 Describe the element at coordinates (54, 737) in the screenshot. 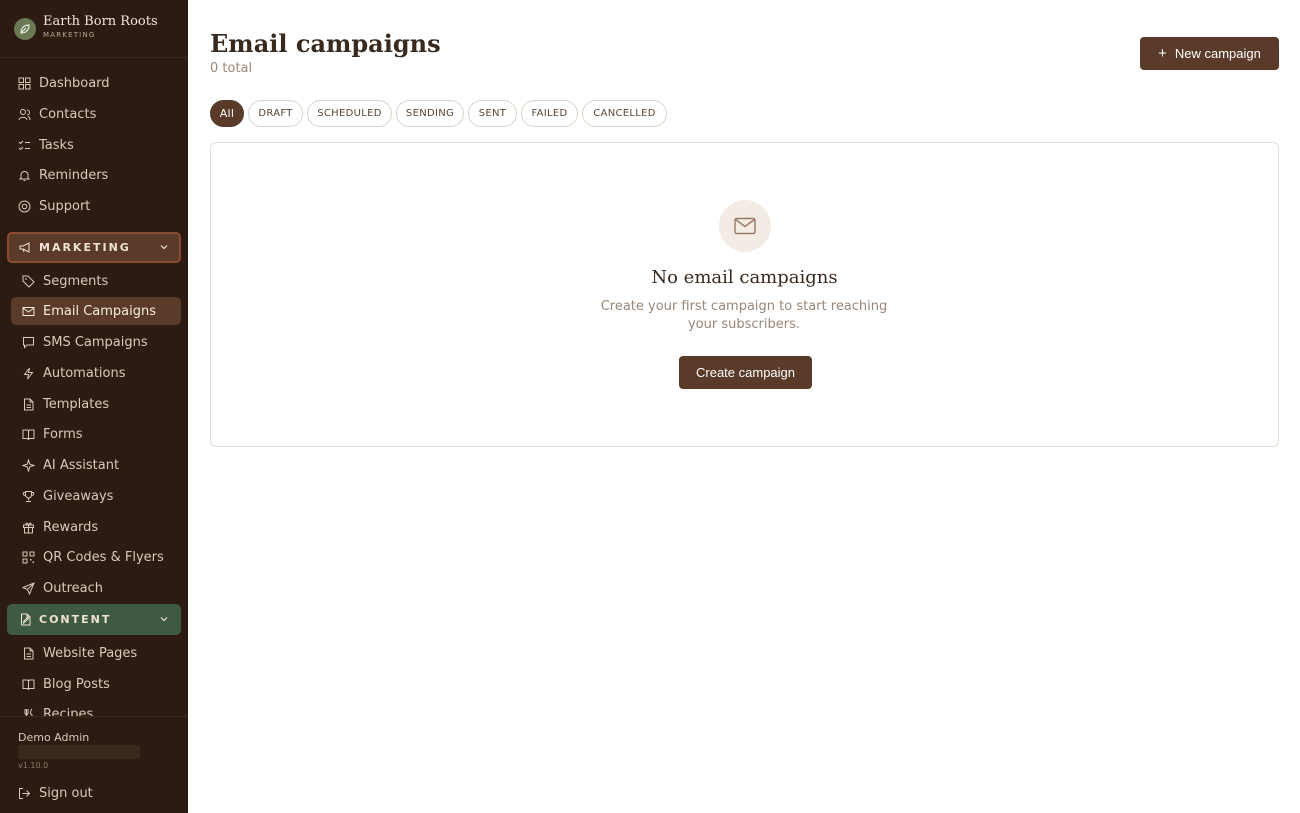

I see `user-name: Demo Admin` at that location.